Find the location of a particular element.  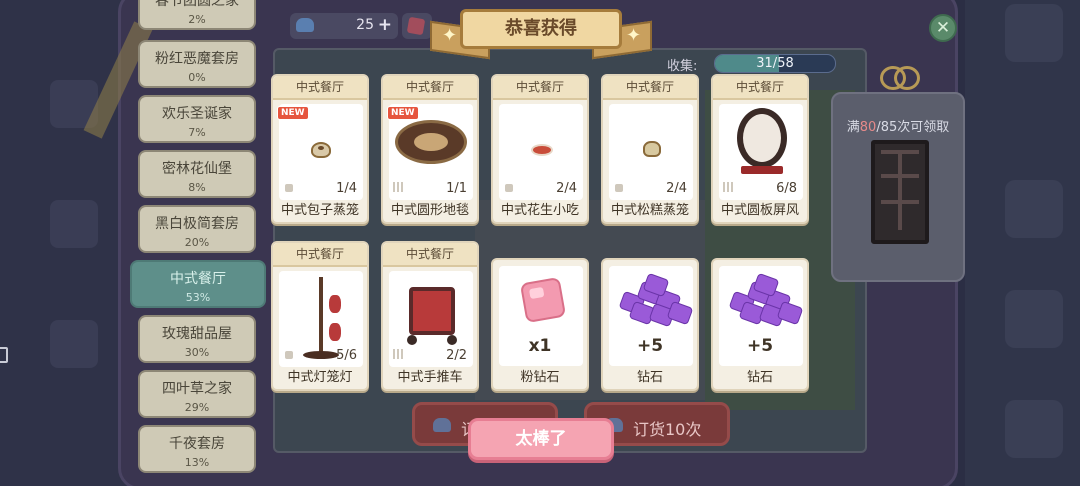

milestone-current: 80 is located at coordinates (868, 127).